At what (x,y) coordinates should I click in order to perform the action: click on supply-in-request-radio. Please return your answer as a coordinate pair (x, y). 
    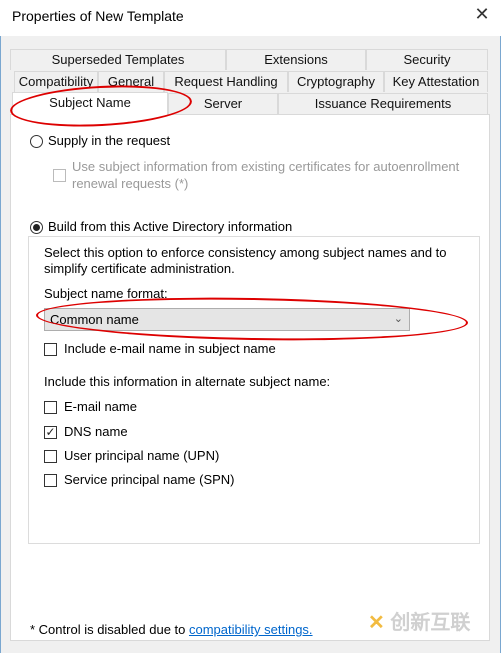
    Looking at the image, I should click on (36, 141).